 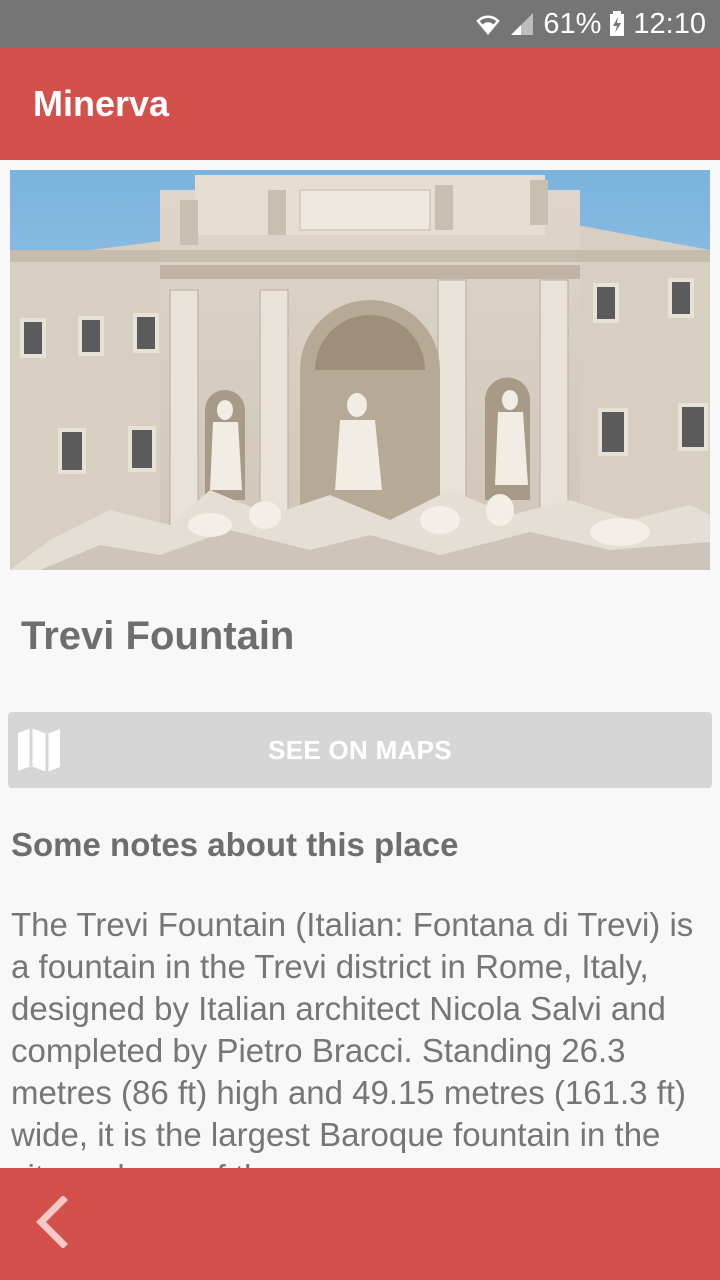 What do you see at coordinates (101, 103) in the screenshot?
I see `app-title: Minerva` at bounding box center [101, 103].